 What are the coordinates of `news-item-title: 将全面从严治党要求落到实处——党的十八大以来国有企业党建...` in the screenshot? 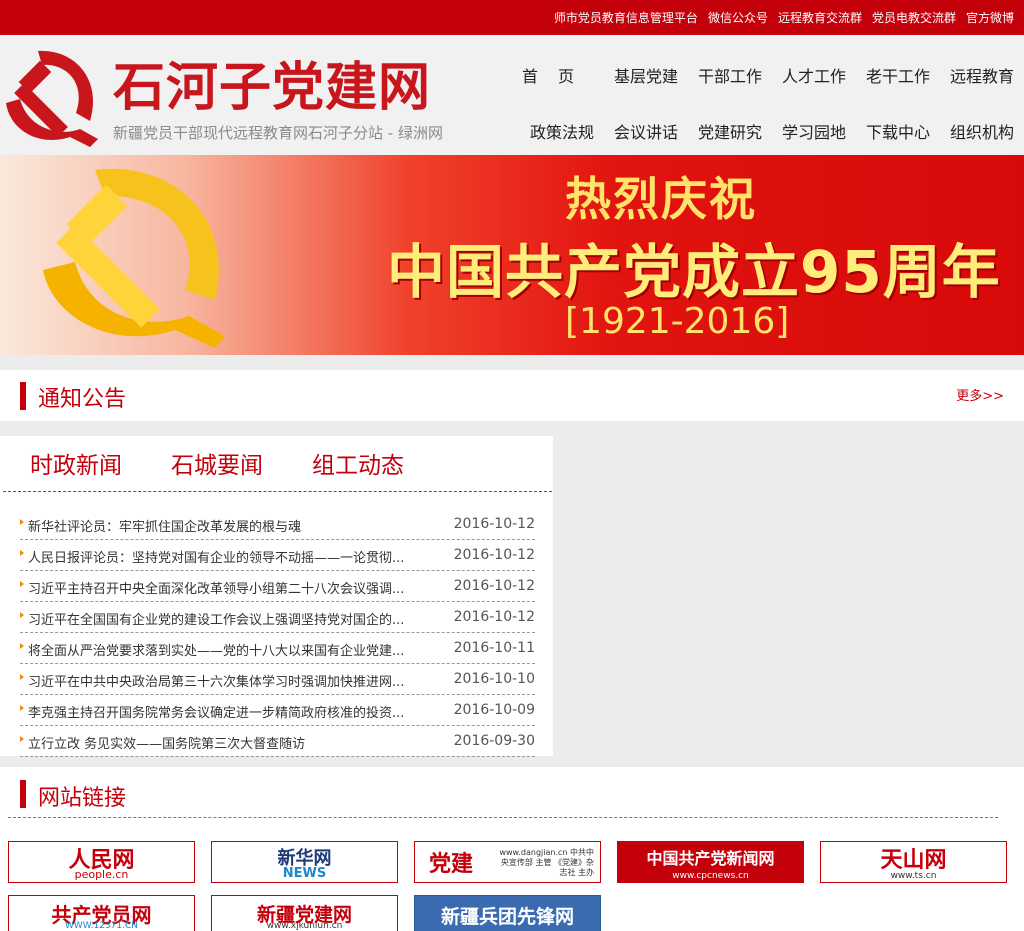 It's located at (240, 649).